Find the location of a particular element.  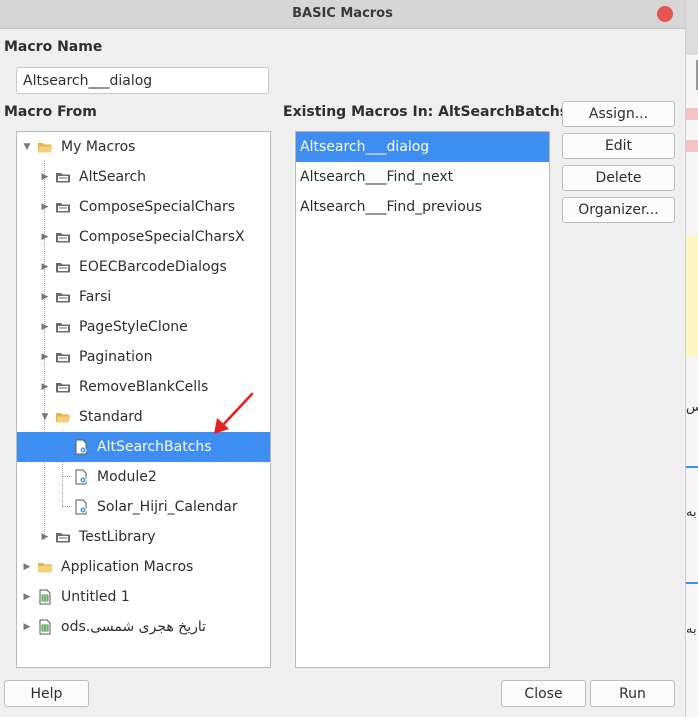

tree-item-label: Application Macros is located at coordinates (127, 567).